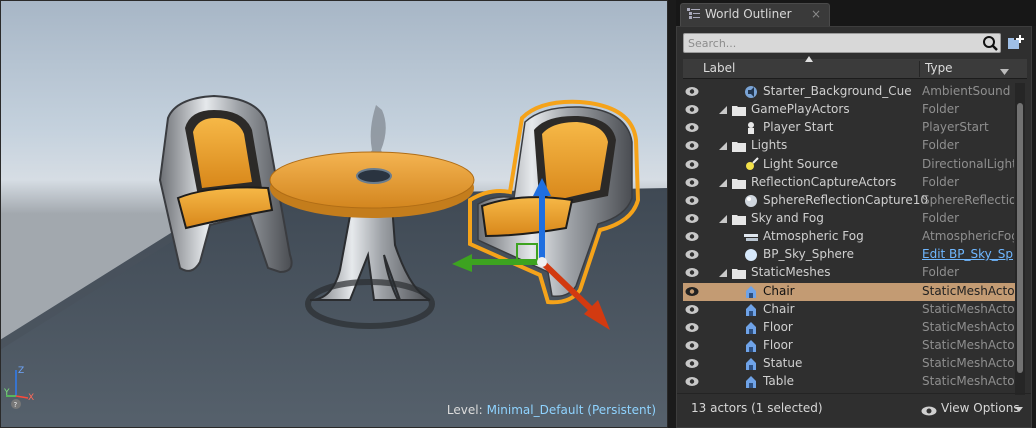 This screenshot has height=428, width=1036. I want to click on outliner-scrollbar, so click(1020, 239).